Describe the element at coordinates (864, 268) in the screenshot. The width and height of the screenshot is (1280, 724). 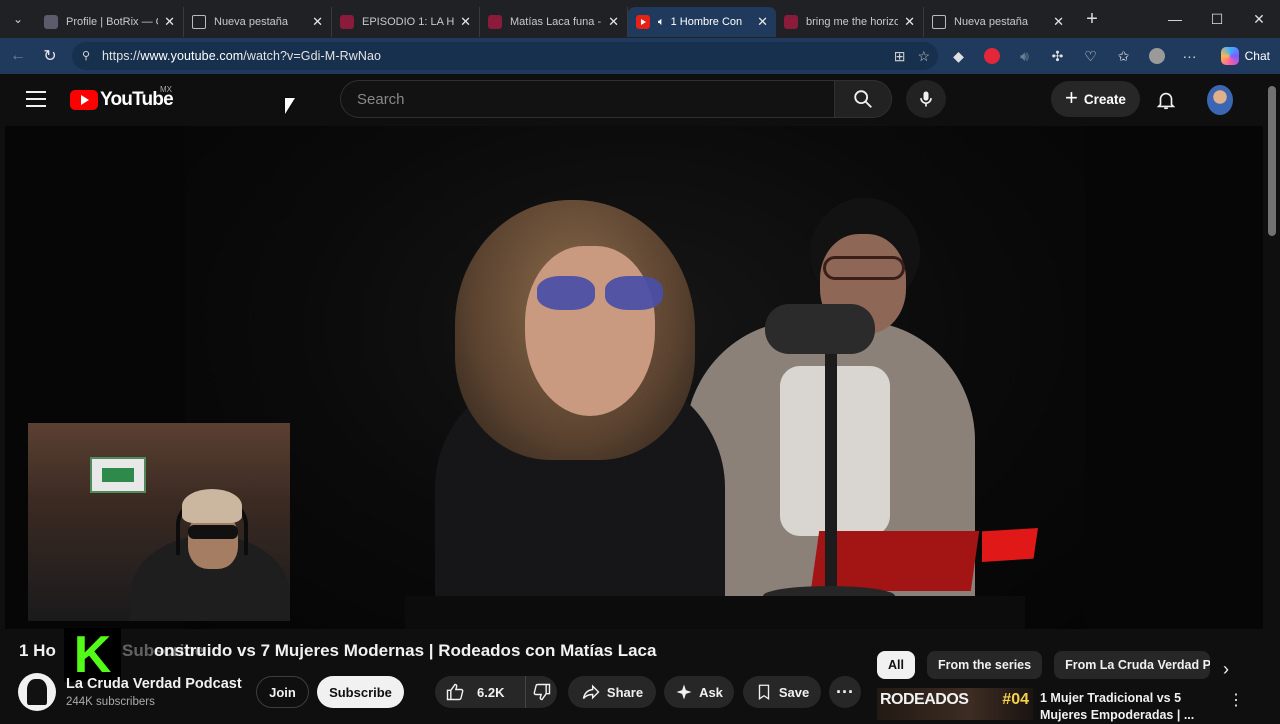
I see `video-person-right-glasses` at that location.